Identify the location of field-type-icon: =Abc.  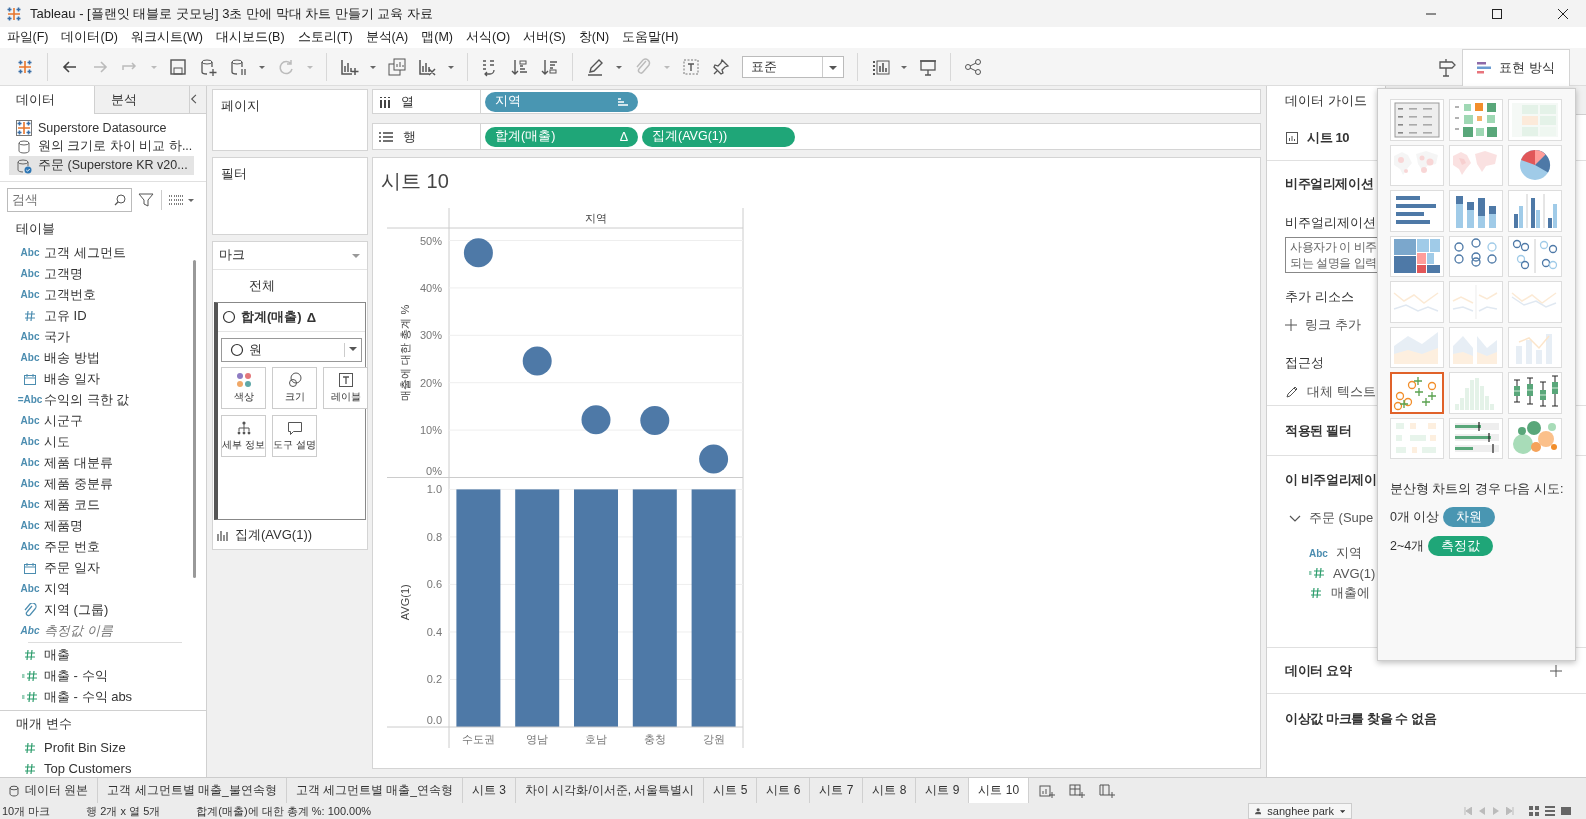
(30, 399).